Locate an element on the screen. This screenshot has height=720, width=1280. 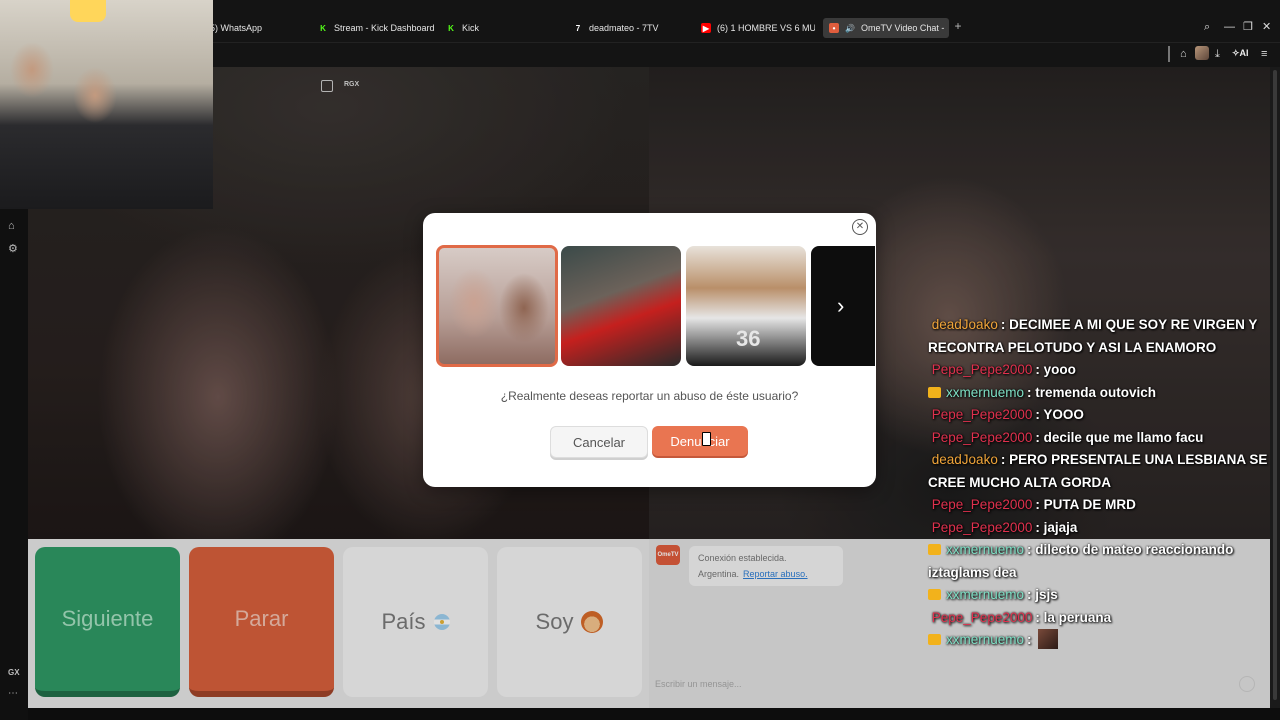
ometv-icon: • is located at coordinates (834, 28).